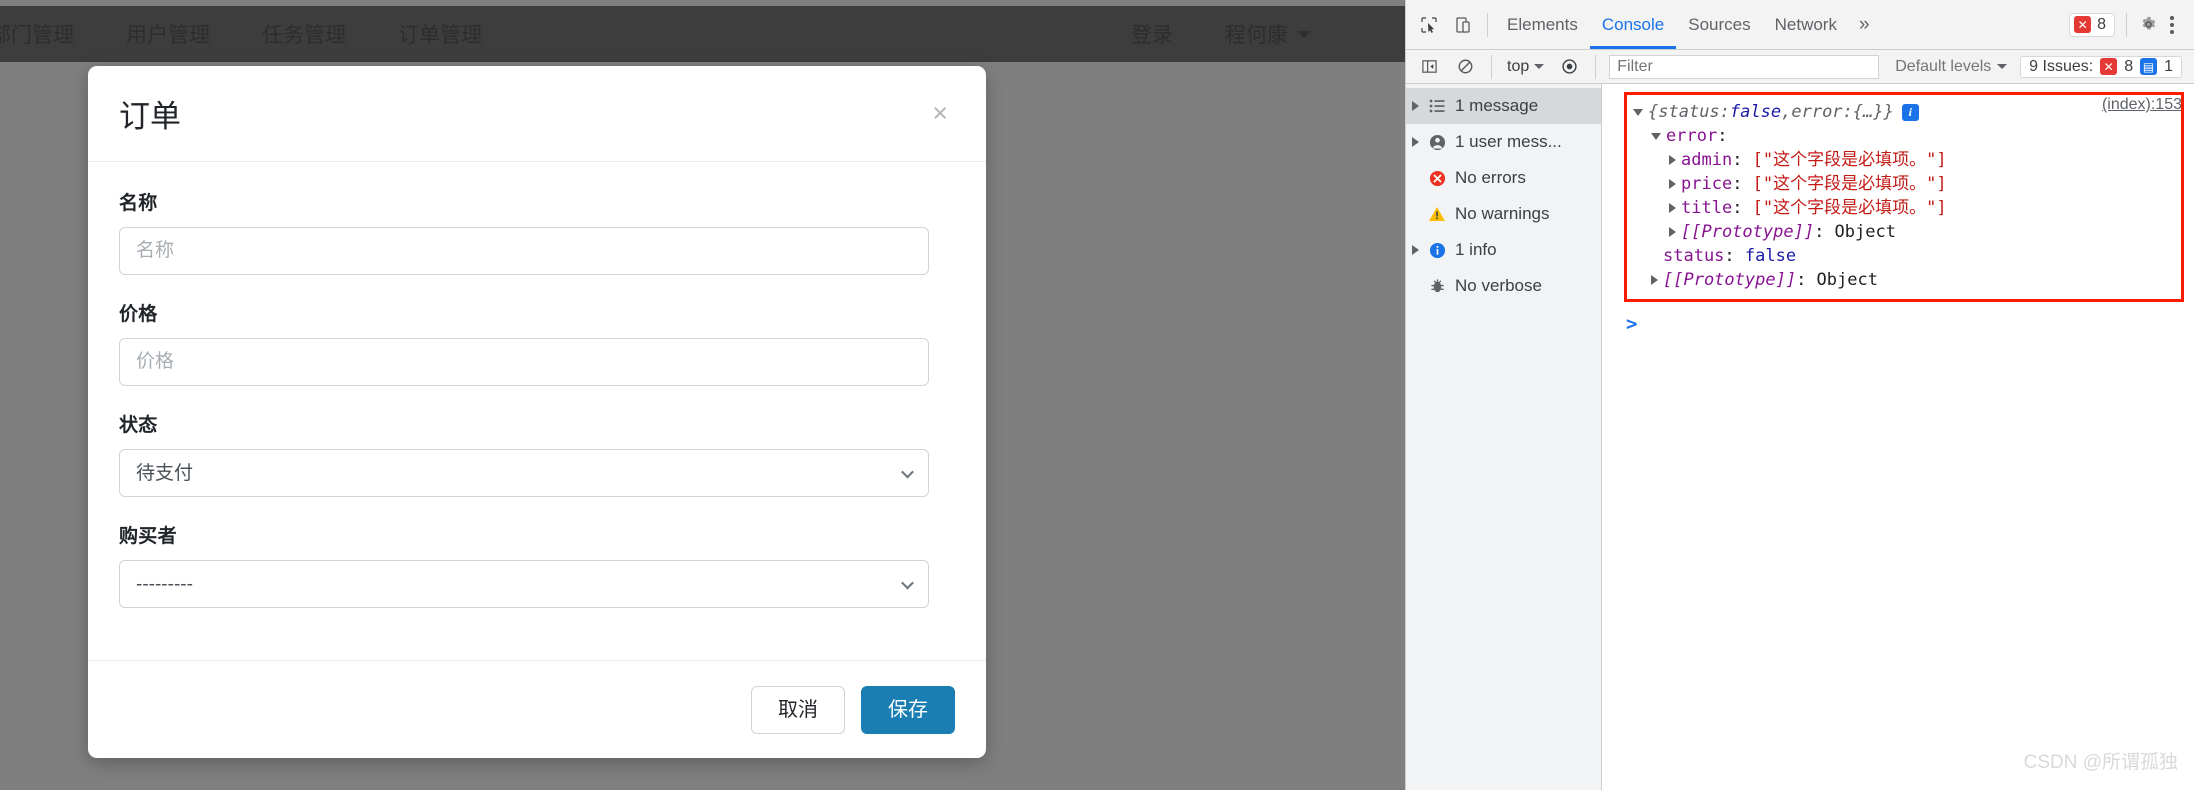 The width and height of the screenshot is (2194, 790). I want to click on save-button: 保存, so click(908, 709).